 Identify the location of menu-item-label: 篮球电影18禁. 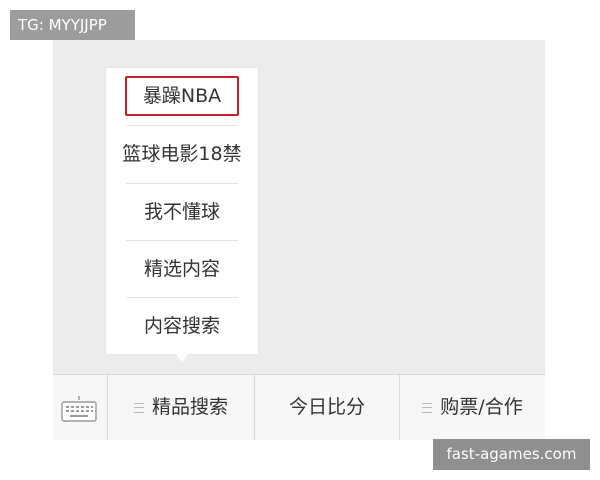
(182, 154).